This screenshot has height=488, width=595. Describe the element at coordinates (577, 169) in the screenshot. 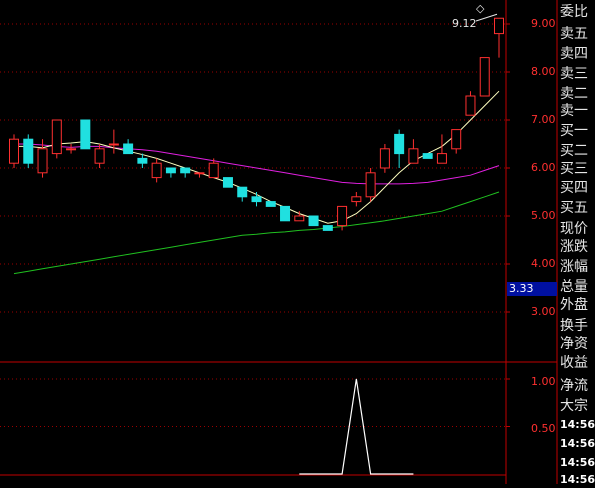

I see `side-item-buy3: 买三` at that location.